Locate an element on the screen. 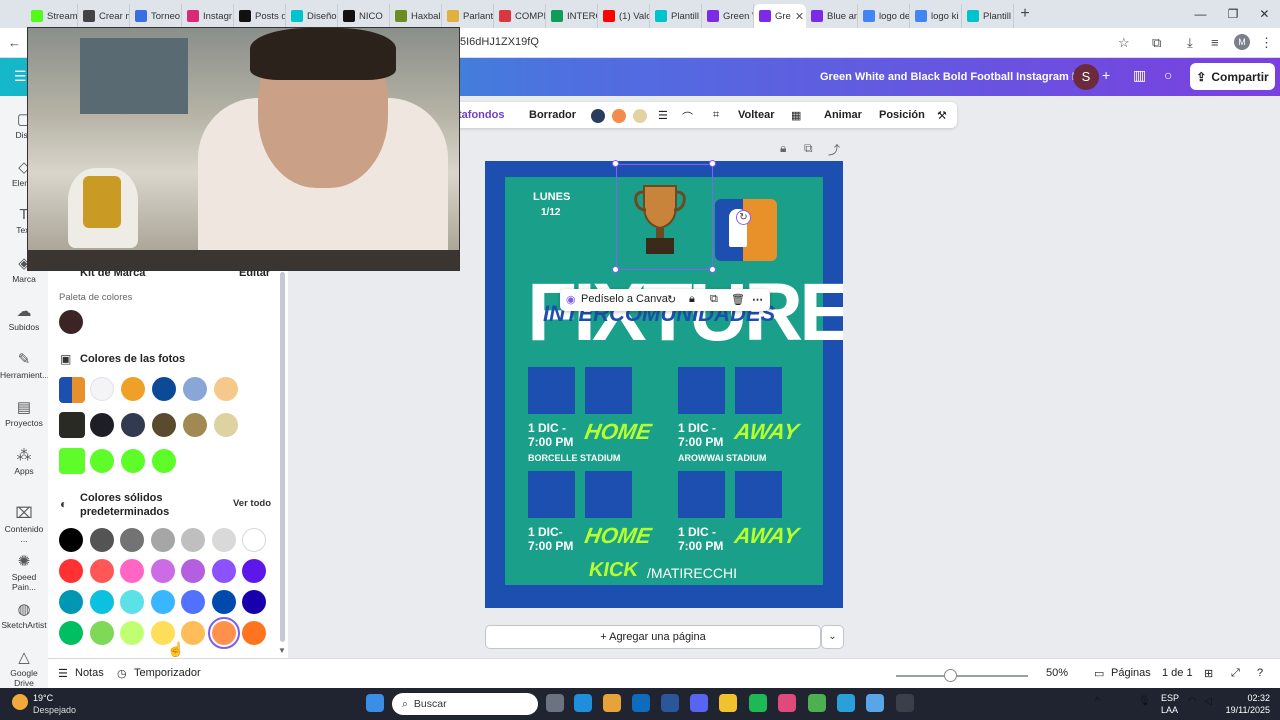  bookmark-star-icon: ☆ is located at coordinates (1124, 43).